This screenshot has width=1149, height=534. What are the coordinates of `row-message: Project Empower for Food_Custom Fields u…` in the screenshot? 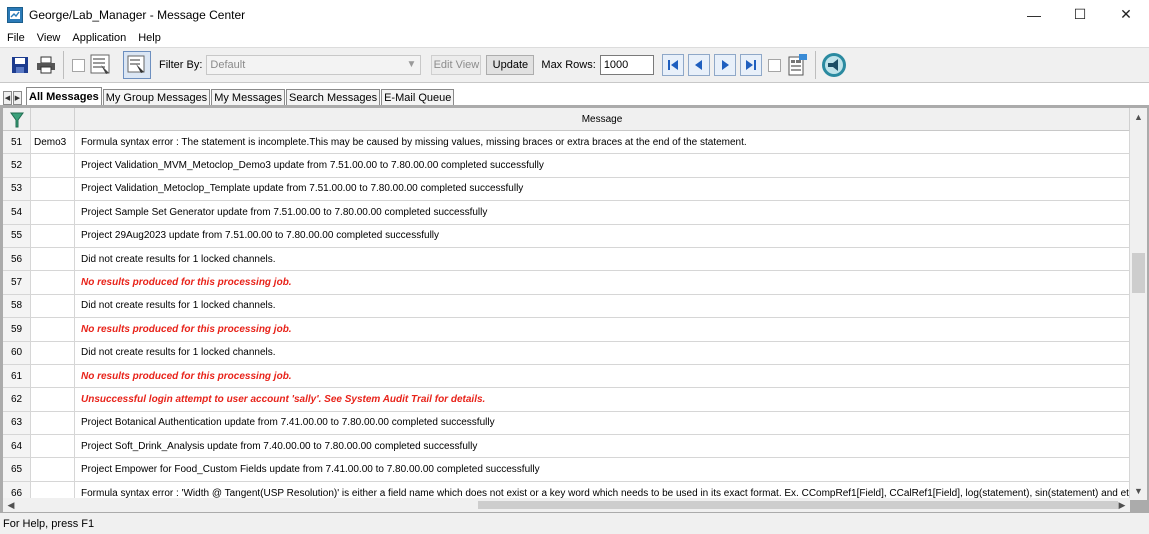 It's located at (602, 469).